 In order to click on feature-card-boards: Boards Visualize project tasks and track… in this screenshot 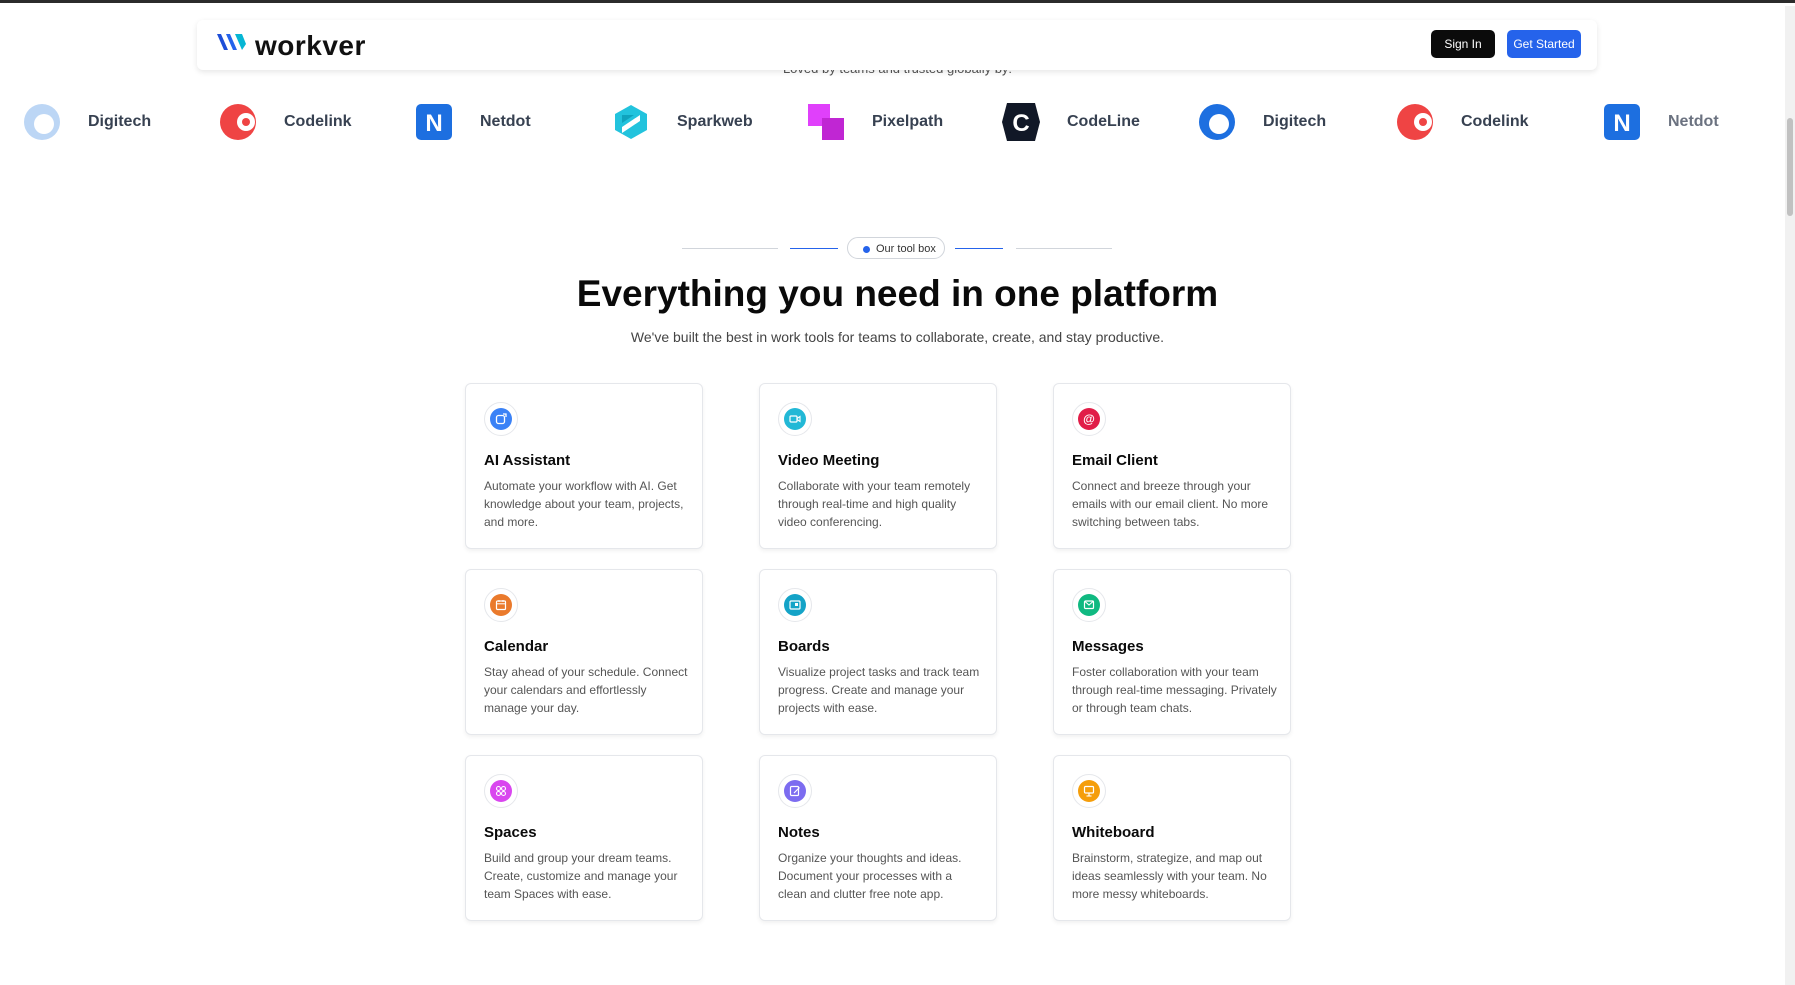, I will do `click(878, 652)`.